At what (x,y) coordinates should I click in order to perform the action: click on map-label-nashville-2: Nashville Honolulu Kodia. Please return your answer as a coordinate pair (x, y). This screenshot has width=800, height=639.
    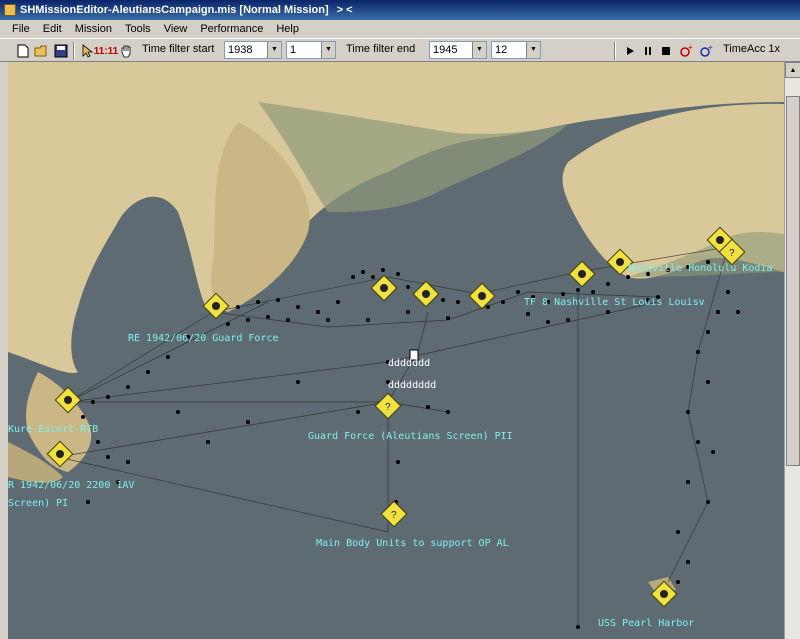
    Looking at the image, I should click on (700, 268).